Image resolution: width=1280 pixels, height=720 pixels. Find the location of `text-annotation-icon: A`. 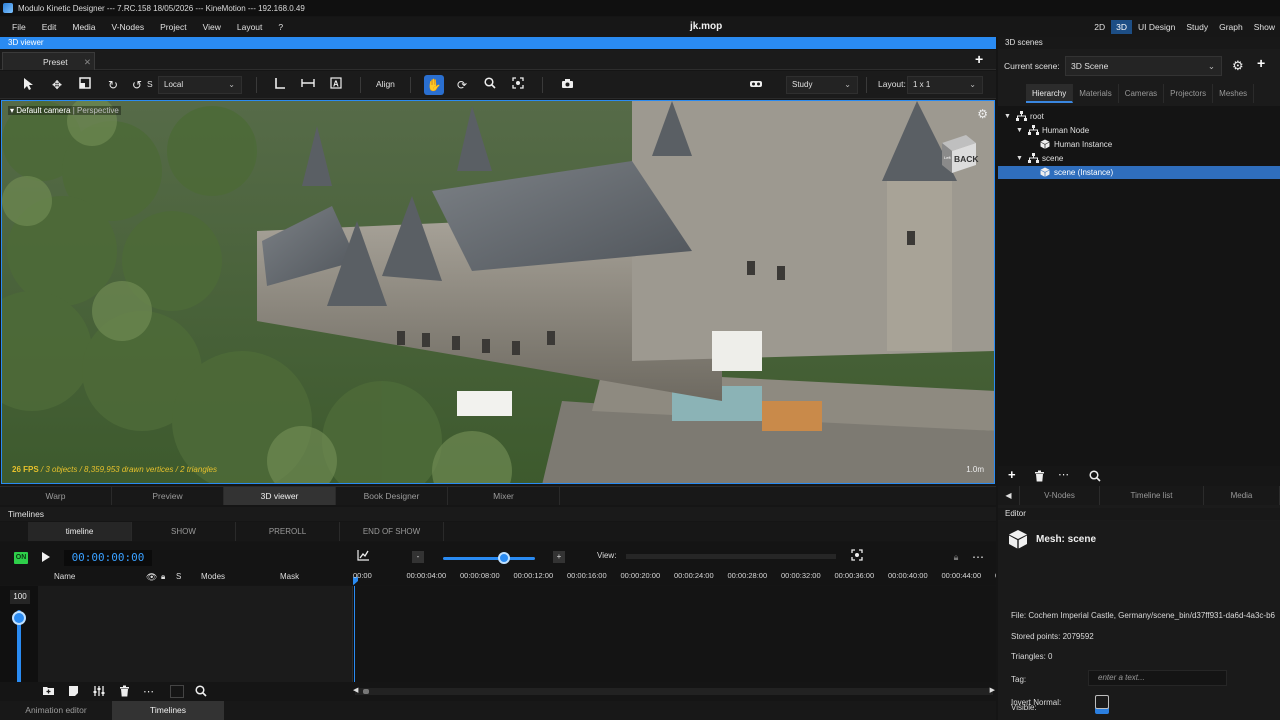

text-annotation-icon: A is located at coordinates (336, 85).